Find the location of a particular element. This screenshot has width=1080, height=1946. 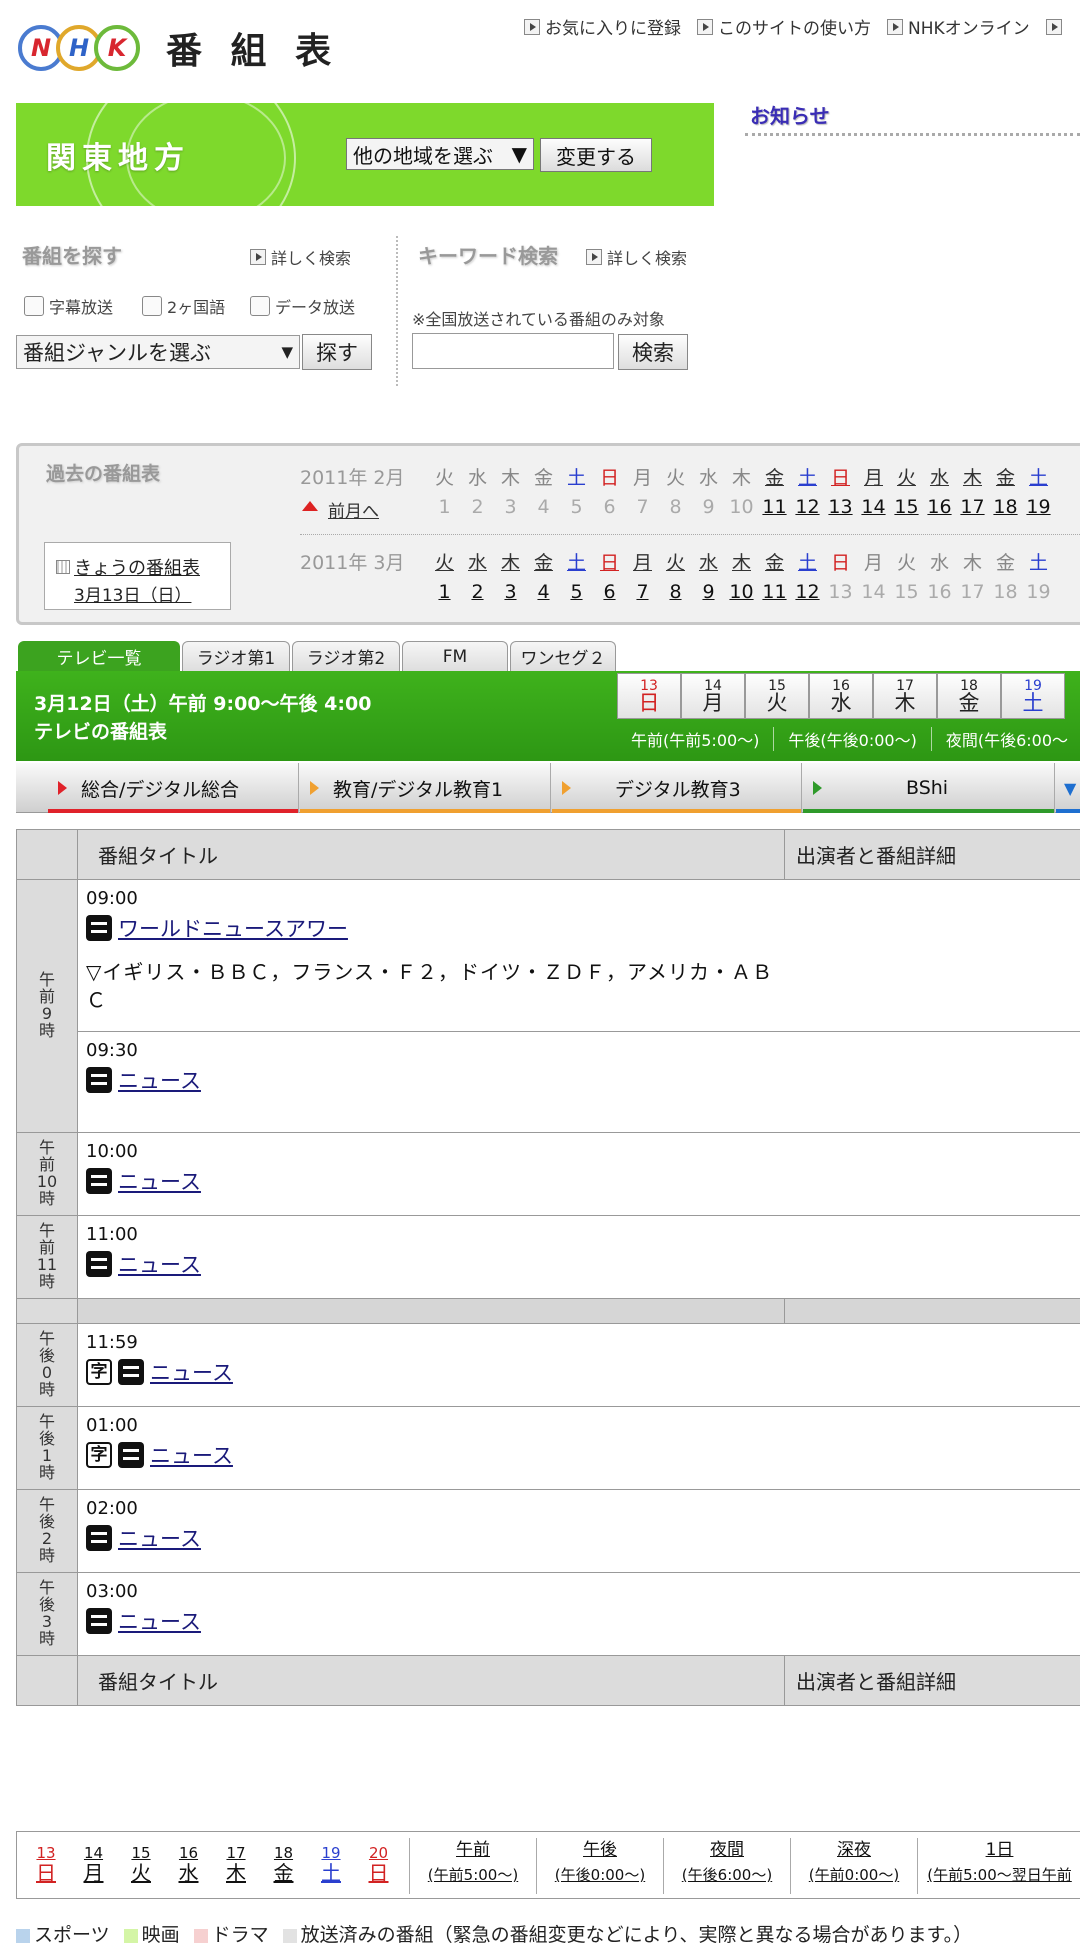

prev-month-link: 前月へ is located at coordinates (340, 509).